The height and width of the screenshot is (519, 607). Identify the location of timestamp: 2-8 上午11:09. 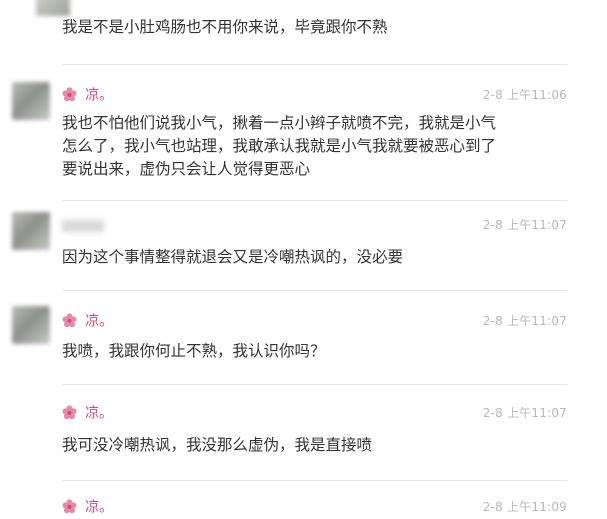
(524, 507).